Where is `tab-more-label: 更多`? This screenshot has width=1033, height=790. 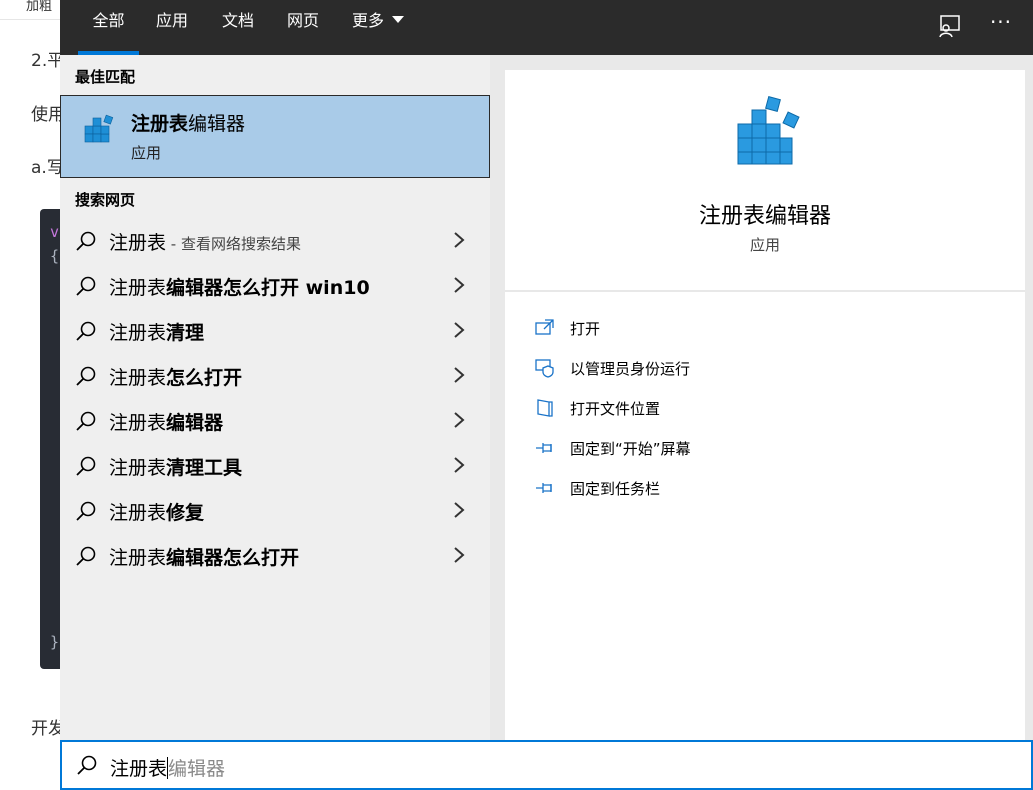 tab-more-label: 更多 is located at coordinates (368, 20).